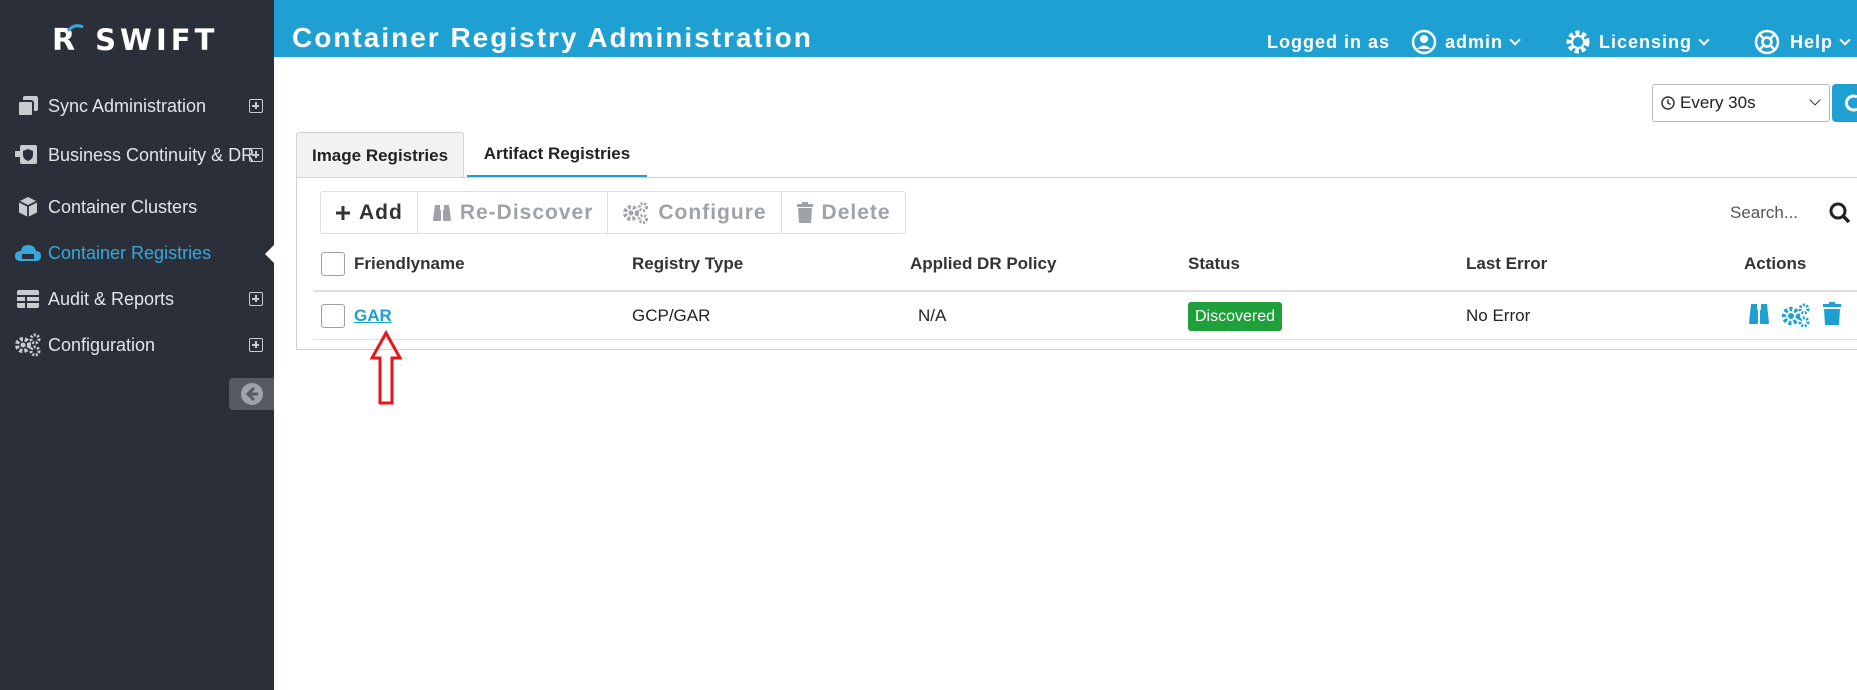 This screenshot has width=1857, height=690. I want to click on plus-icon, so click(343, 213).